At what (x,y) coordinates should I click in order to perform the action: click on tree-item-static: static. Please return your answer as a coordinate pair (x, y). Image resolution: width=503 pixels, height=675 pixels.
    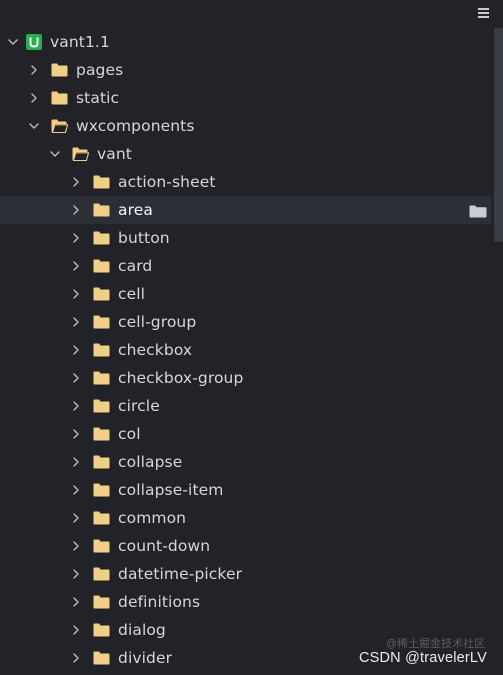
    Looking at the image, I should click on (245, 98).